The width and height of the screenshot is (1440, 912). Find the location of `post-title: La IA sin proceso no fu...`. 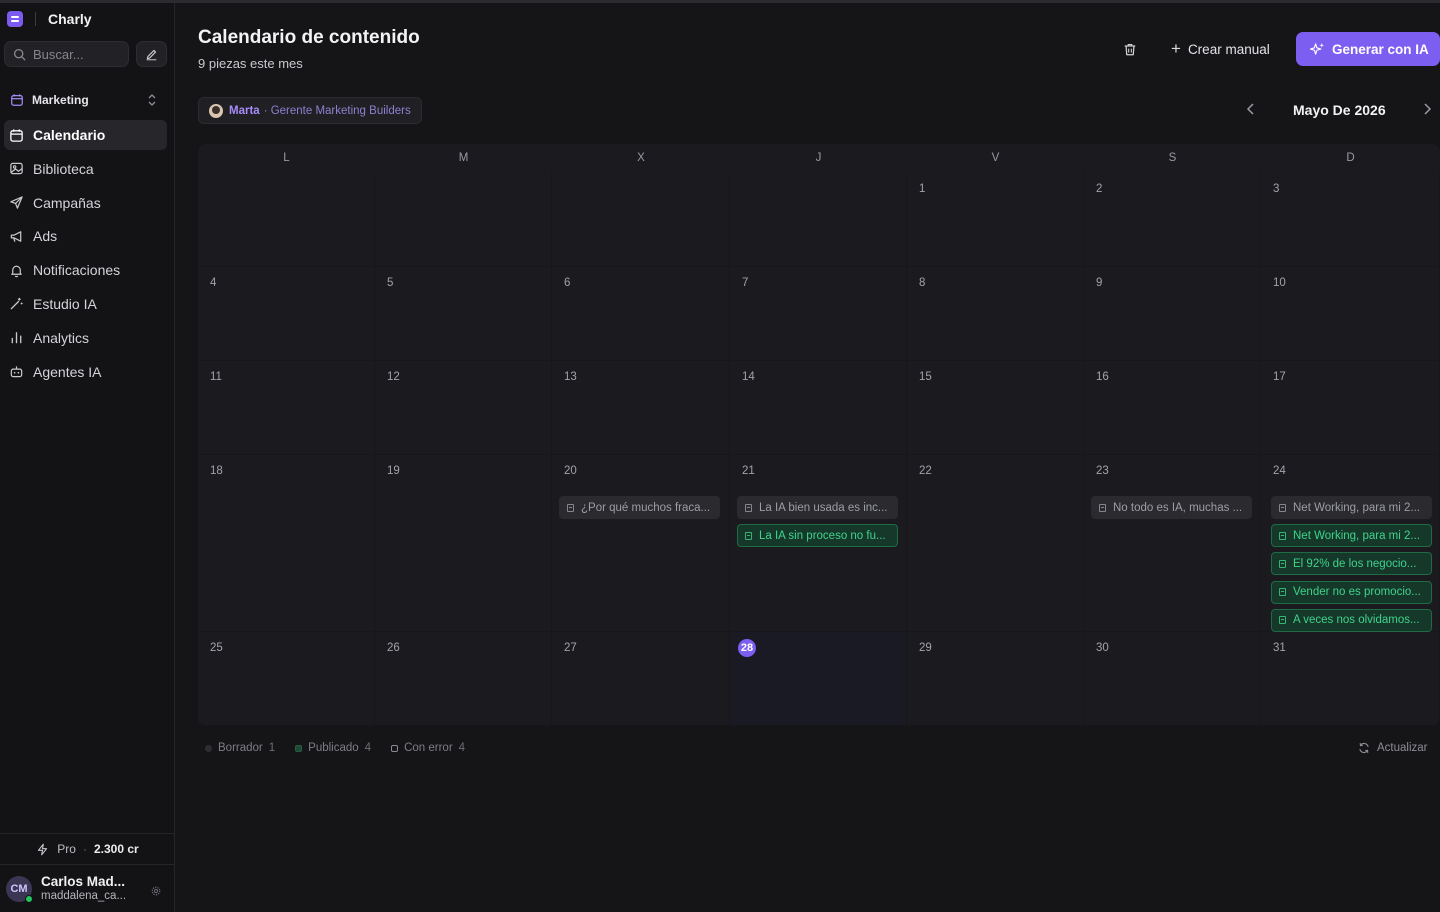

post-title: La IA sin proceso no fu... is located at coordinates (822, 535).